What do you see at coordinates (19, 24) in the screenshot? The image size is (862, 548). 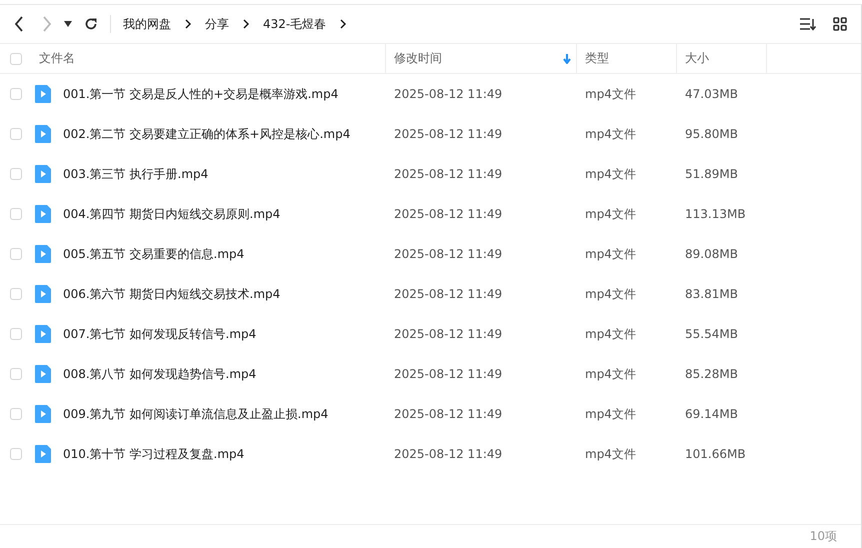 I see `left-chevron-icon` at bounding box center [19, 24].